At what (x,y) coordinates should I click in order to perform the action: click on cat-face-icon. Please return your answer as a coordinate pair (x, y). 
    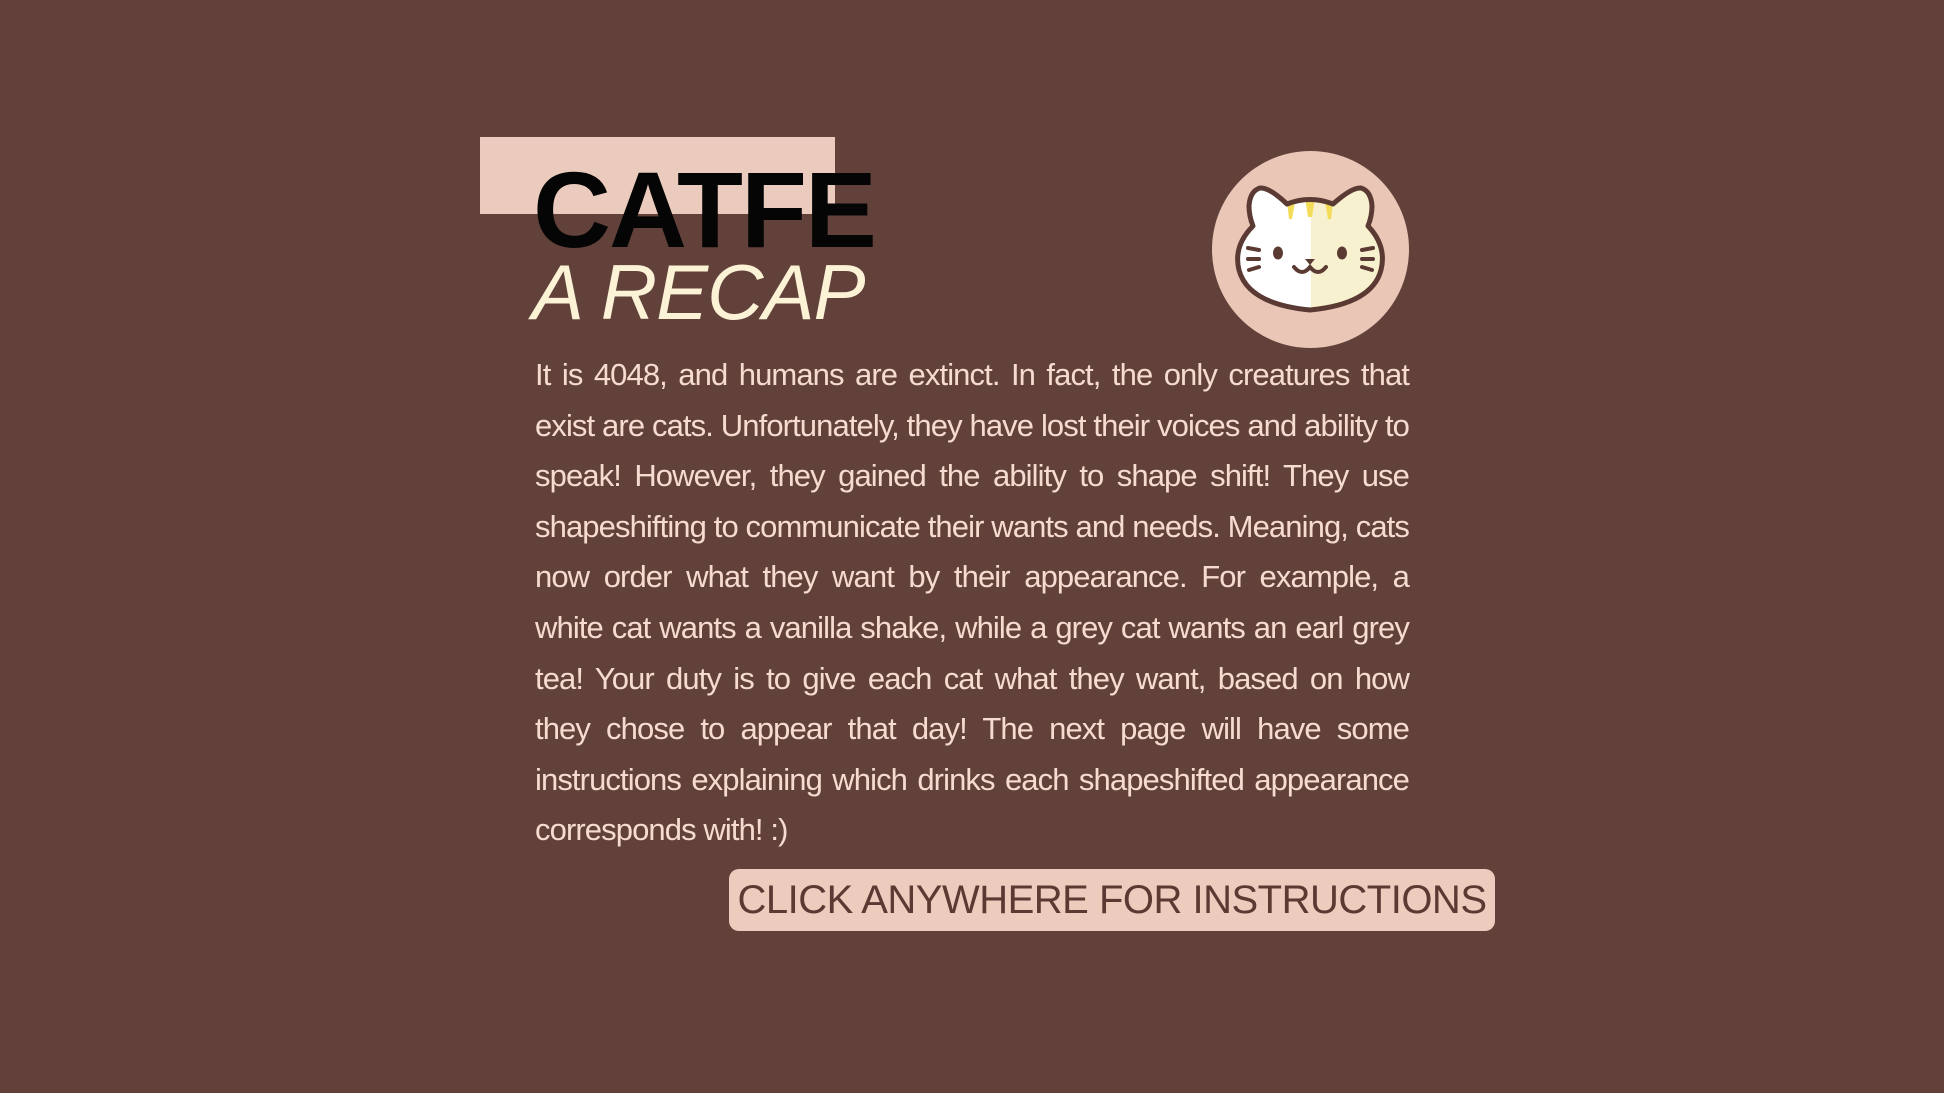
    Looking at the image, I should click on (1310, 249).